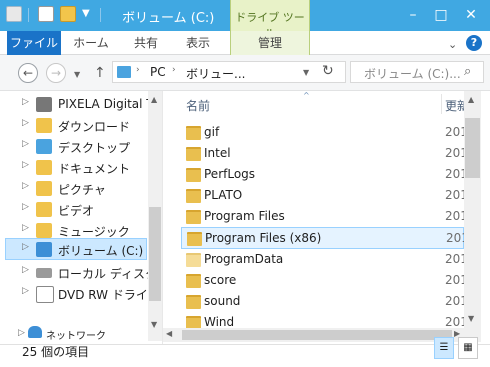 The width and height of the screenshot is (490, 367). I want to click on properties-icon, so click(46, 14).